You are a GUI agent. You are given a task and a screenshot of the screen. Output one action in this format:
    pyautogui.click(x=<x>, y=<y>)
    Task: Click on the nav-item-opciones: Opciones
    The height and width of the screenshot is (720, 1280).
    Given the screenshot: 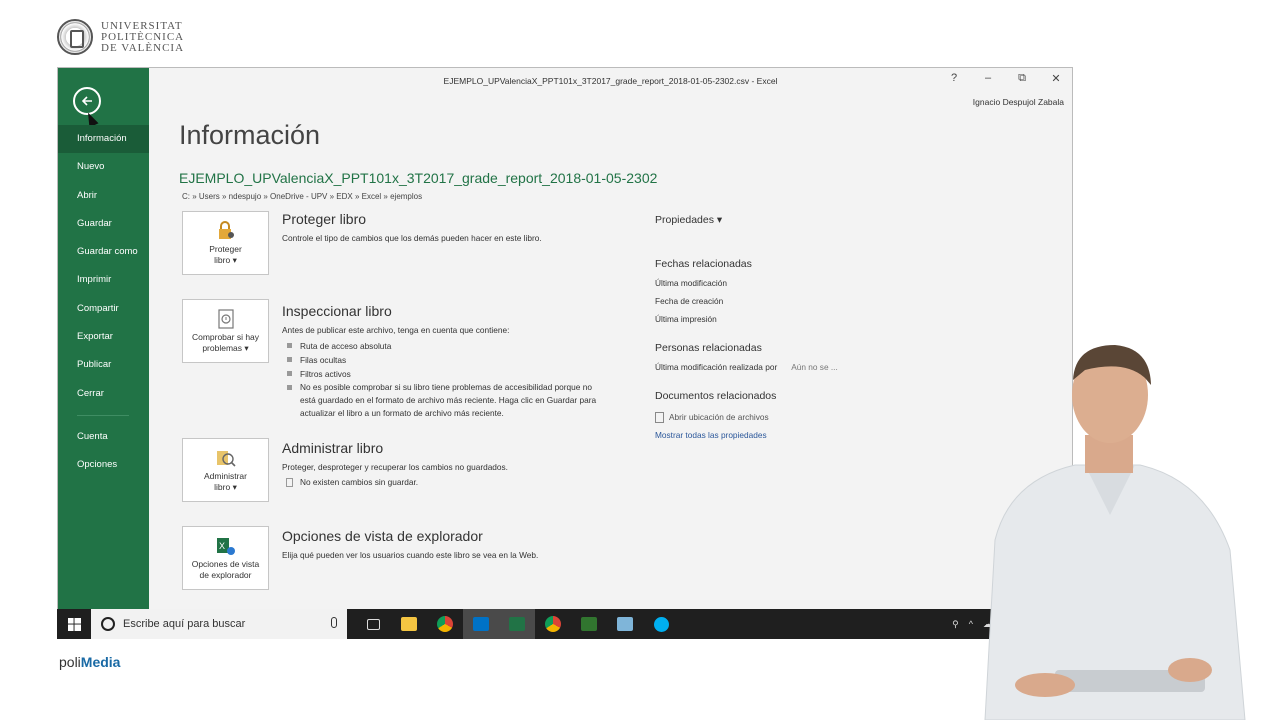 What is the action you would take?
    pyautogui.click(x=103, y=465)
    